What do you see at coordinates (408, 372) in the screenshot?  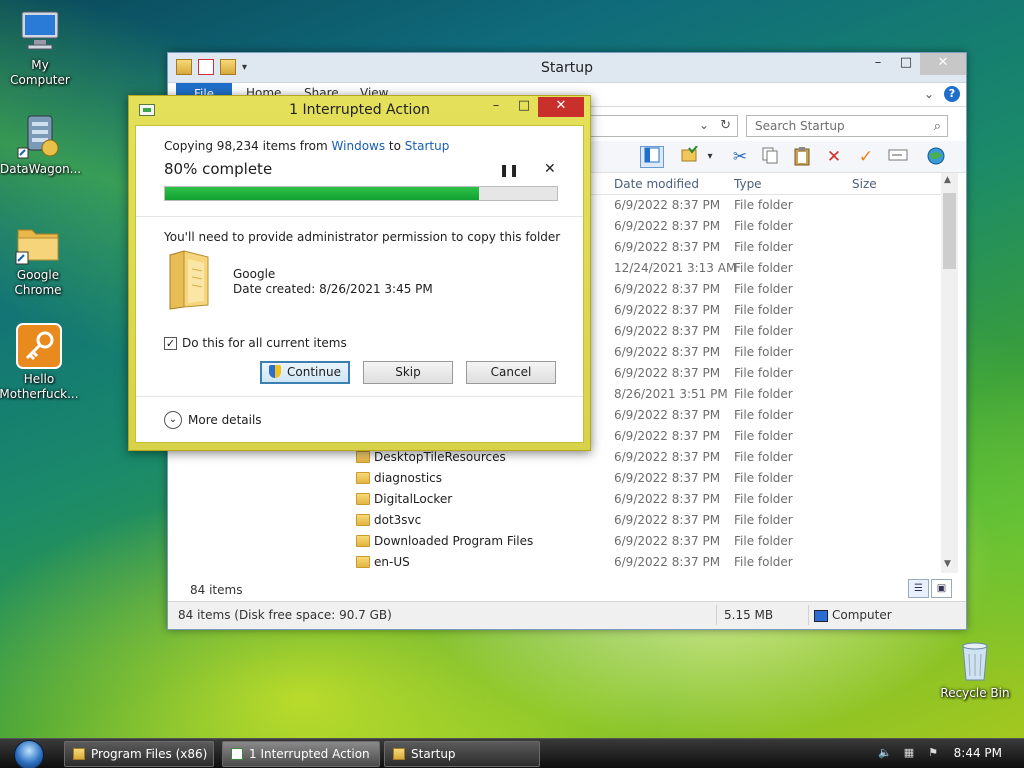 I see `skip-button: Skip` at bounding box center [408, 372].